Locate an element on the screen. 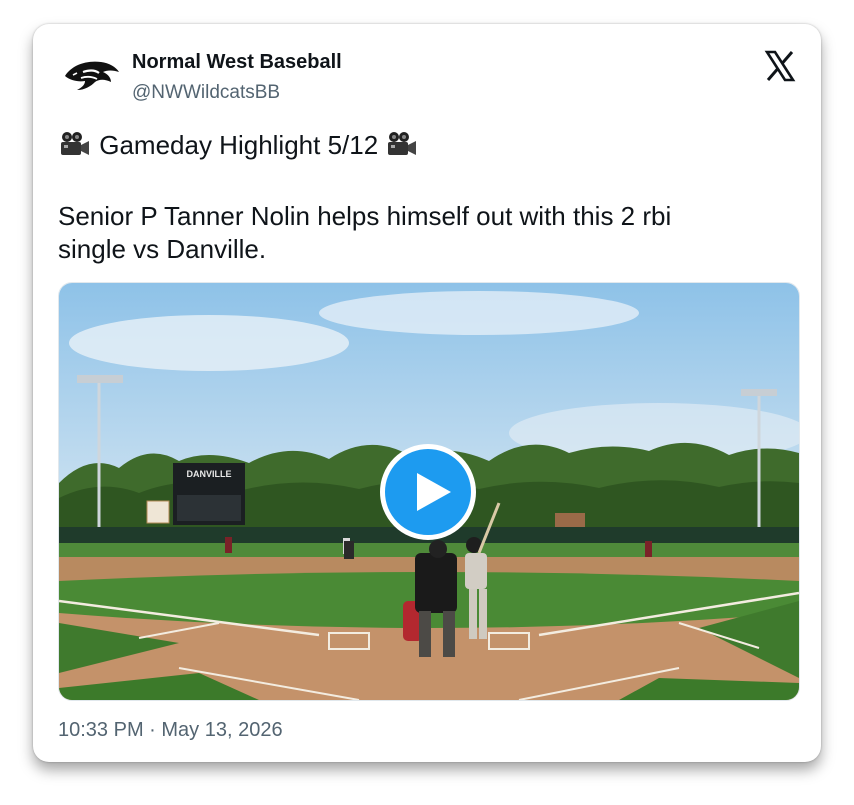 The image size is (854, 805). x-logo-icon is located at coordinates (780, 66).